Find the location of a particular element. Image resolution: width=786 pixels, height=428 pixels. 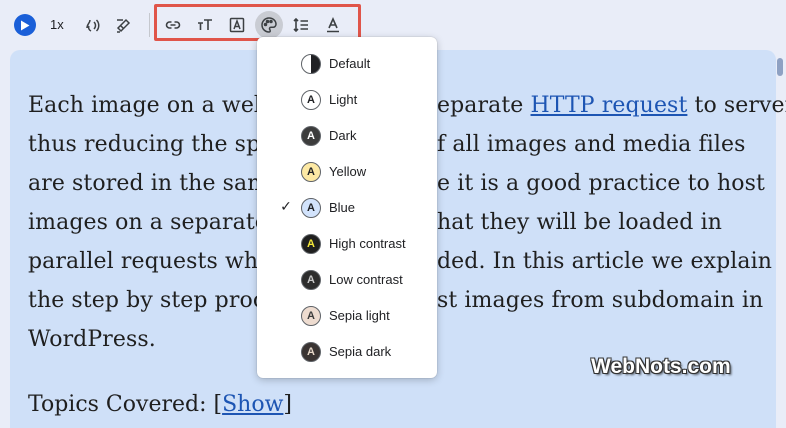

article-line: hat they will be loaded in is located at coordinates (579, 222).